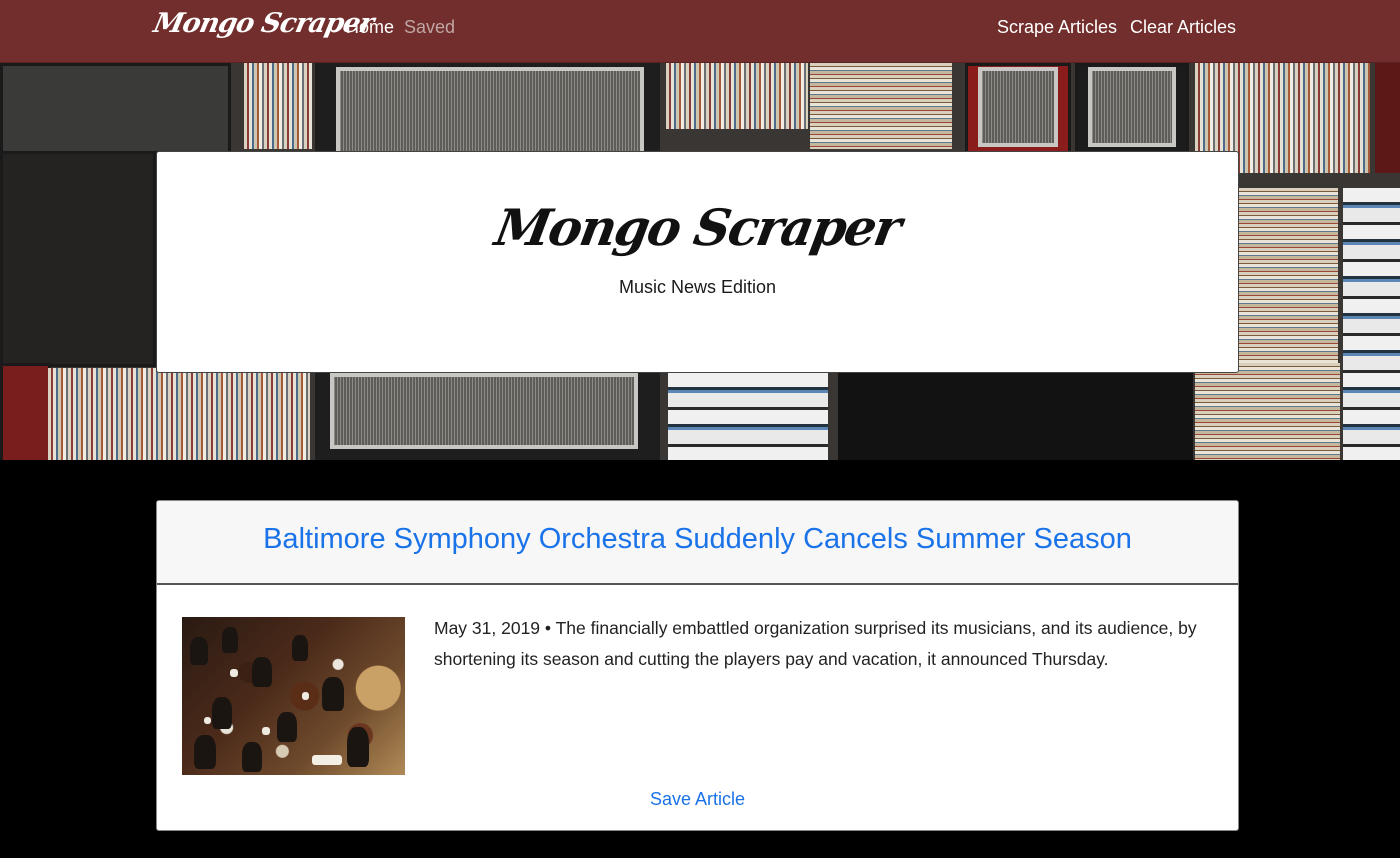 The image size is (1400, 858). Describe the element at coordinates (697, 227) in the screenshot. I see `hero-title: Mongo Scraper` at that location.